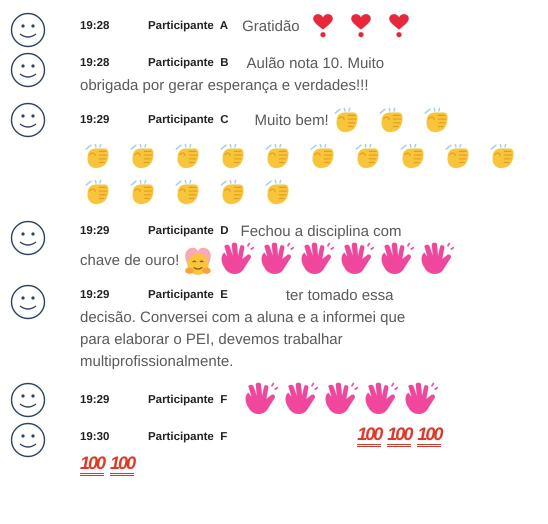 The image size is (548, 524). Describe the element at coordinates (340, 296) in the screenshot. I see `message-text: ter tomado essa` at that location.